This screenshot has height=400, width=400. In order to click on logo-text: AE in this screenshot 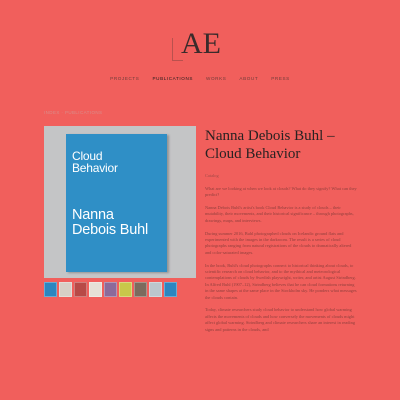, I will do `click(201, 43)`.